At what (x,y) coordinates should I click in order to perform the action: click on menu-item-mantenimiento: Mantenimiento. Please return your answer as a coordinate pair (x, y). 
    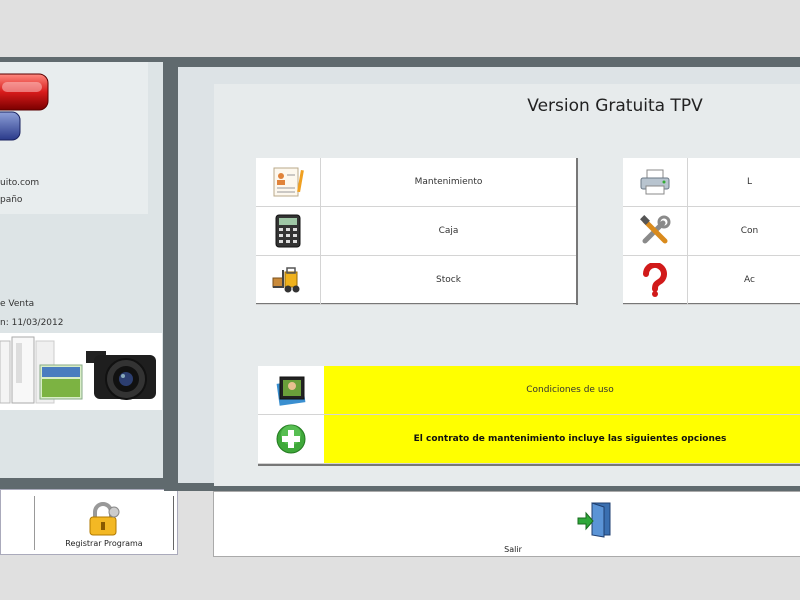
    Looking at the image, I should click on (416, 182).